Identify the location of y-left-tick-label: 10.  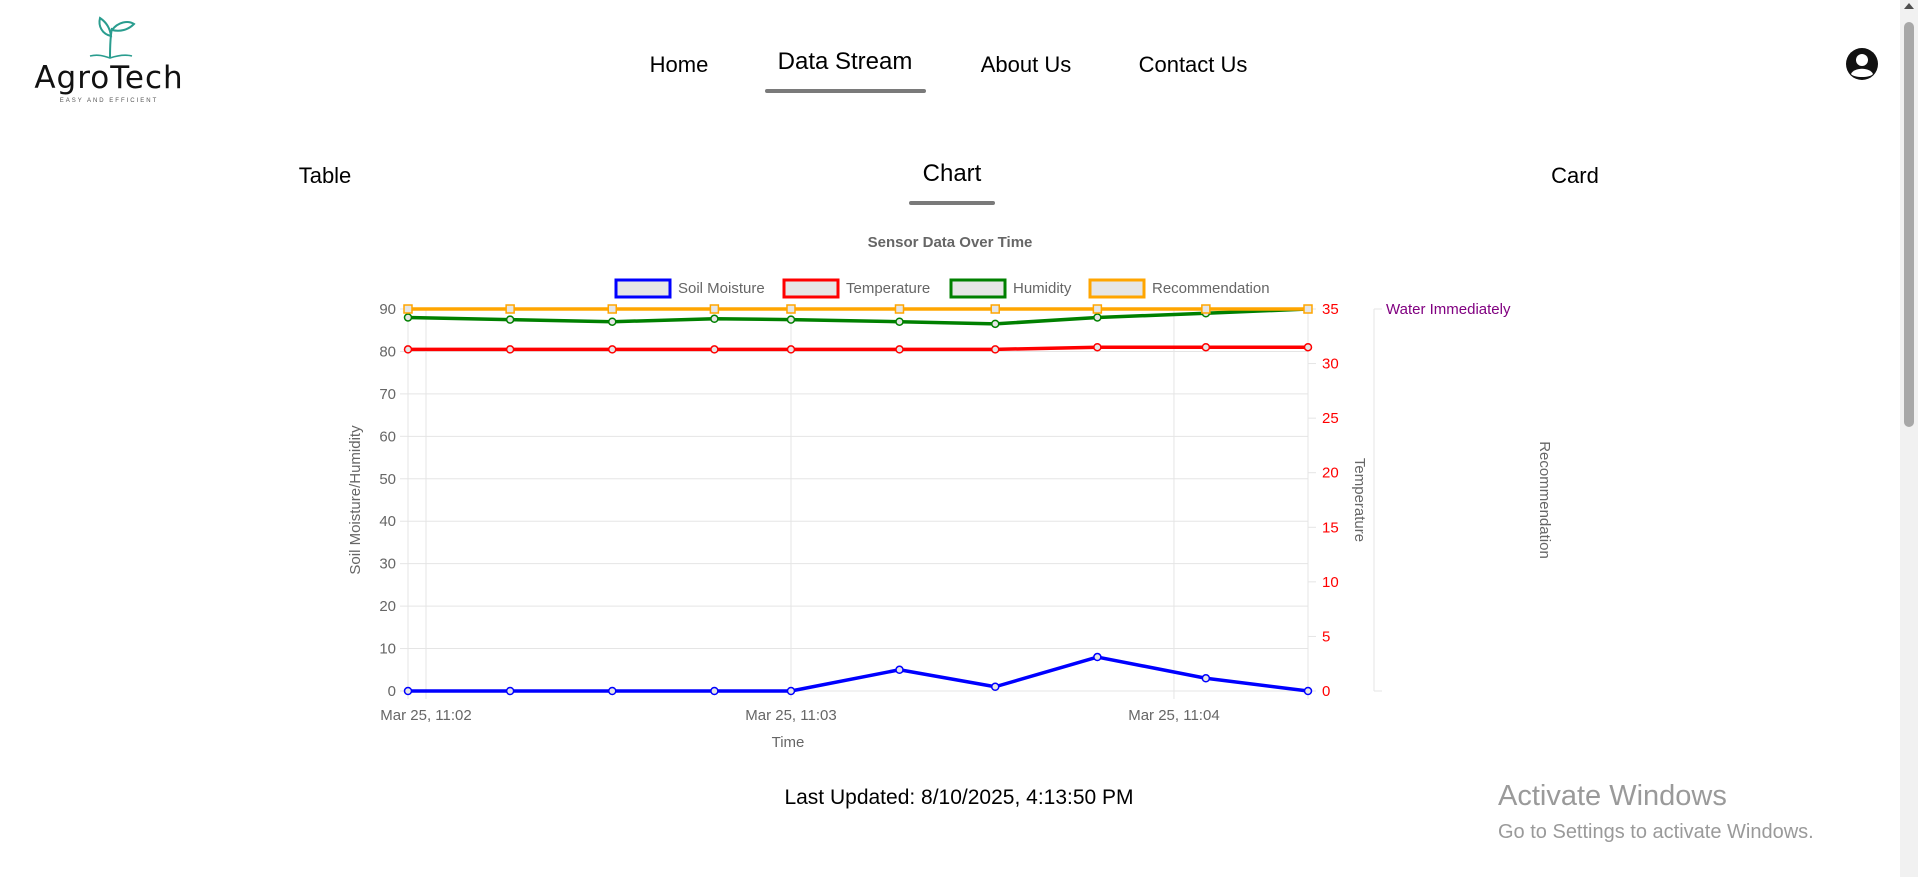
(387, 649).